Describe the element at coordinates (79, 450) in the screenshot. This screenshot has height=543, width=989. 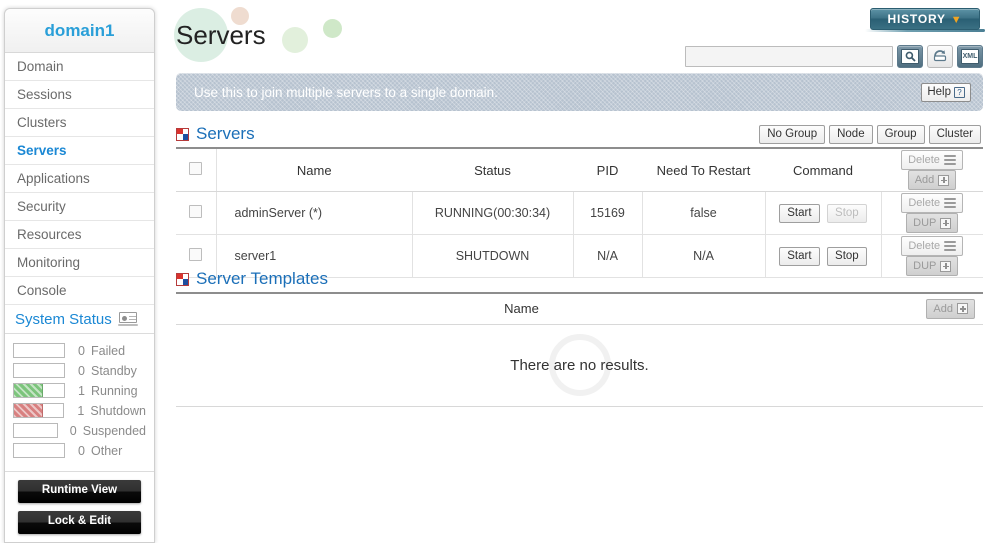
I see `status-row-other: 0 Other` at that location.